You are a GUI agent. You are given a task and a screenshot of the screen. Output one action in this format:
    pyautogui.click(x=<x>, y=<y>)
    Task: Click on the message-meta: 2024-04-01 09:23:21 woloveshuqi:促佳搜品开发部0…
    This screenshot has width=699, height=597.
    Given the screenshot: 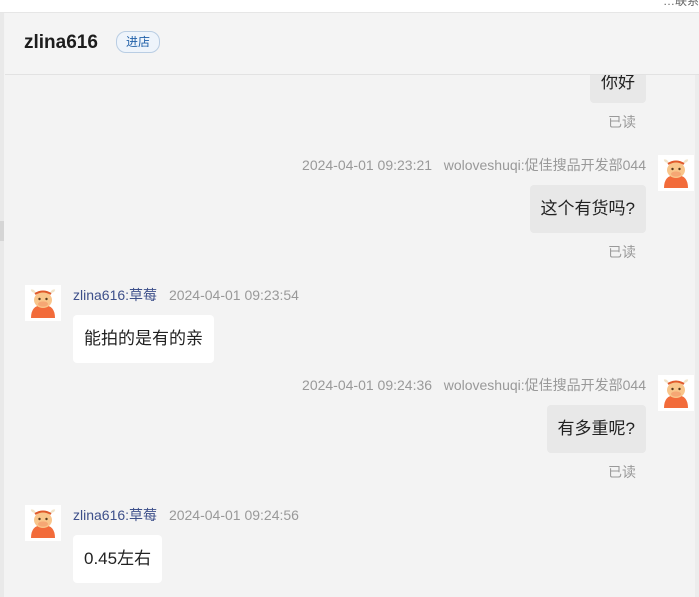 What is the action you would take?
    pyautogui.click(x=474, y=165)
    